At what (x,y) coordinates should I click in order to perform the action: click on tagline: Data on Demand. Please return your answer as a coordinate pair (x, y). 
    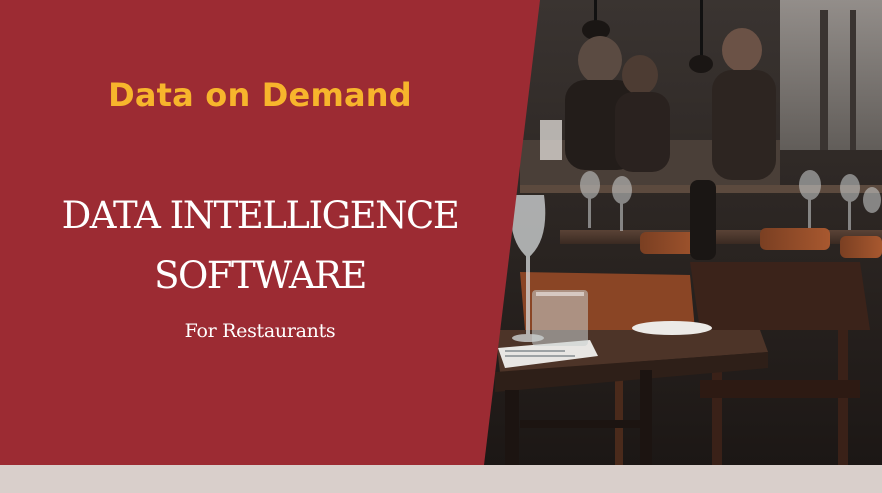
    Looking at the image, I should click on (260, 95).